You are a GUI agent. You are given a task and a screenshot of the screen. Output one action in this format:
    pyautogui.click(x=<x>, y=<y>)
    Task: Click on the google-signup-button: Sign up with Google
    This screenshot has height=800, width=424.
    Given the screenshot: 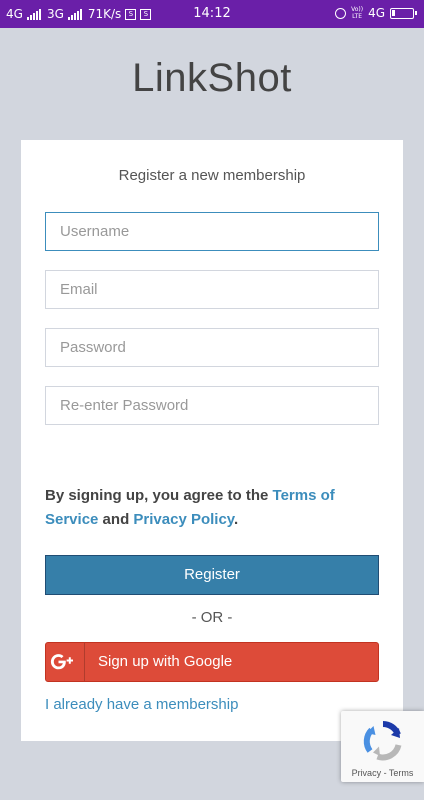 What is the action you would take?
    pyautogui.click(x=212, y=662)
    